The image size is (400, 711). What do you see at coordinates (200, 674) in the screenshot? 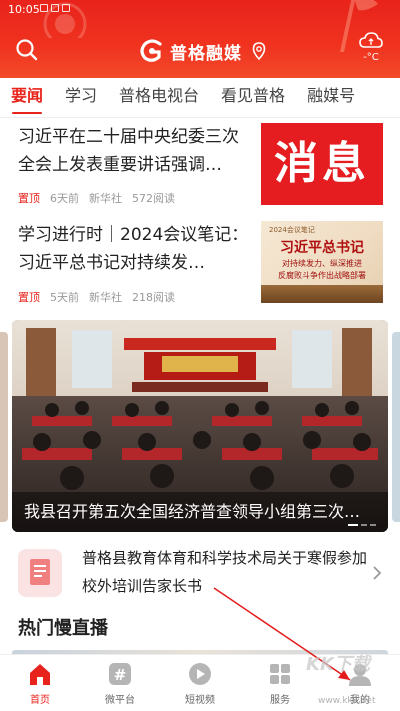
I see `play-icon` at bounding box center [200, 674].